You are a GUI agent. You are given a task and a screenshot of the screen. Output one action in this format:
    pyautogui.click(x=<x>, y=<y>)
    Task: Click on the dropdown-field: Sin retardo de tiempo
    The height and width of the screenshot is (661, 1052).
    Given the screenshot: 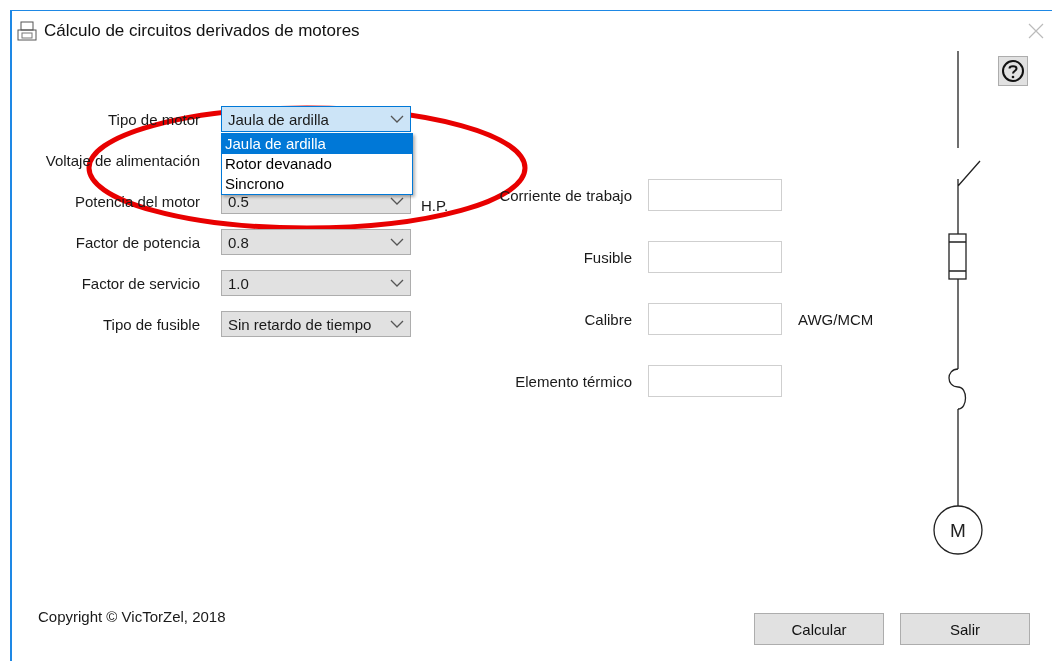 What is the action you would take?
    pyautogui.click(x=316, y=324)
    